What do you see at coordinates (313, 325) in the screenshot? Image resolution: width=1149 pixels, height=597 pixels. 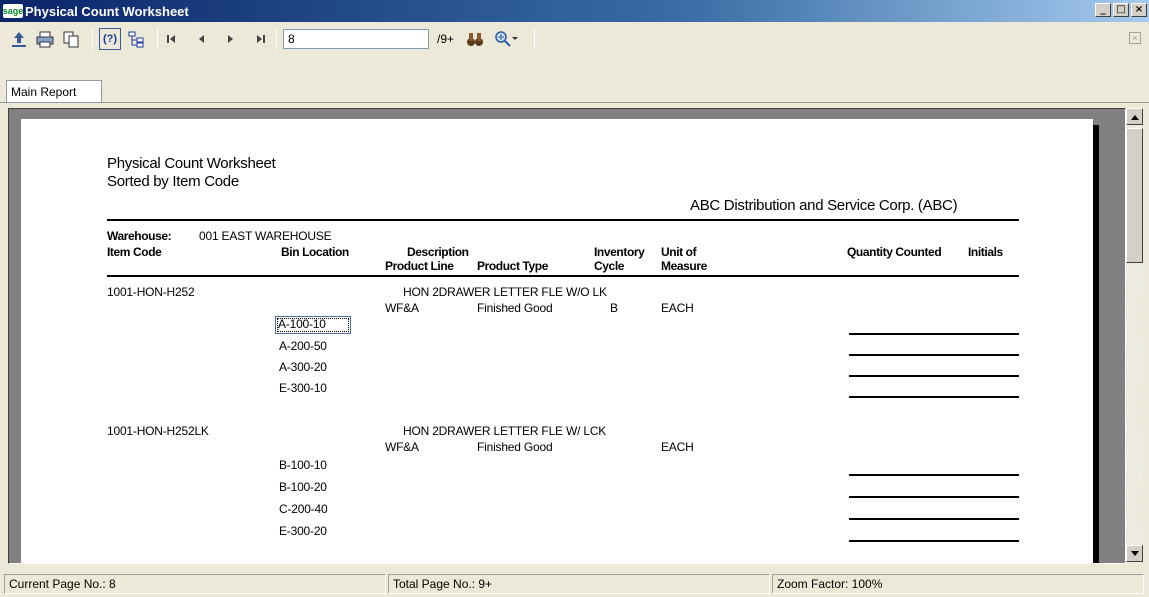 I see `bin-location-selected: A-100-10` at bounding box center [313, 325].